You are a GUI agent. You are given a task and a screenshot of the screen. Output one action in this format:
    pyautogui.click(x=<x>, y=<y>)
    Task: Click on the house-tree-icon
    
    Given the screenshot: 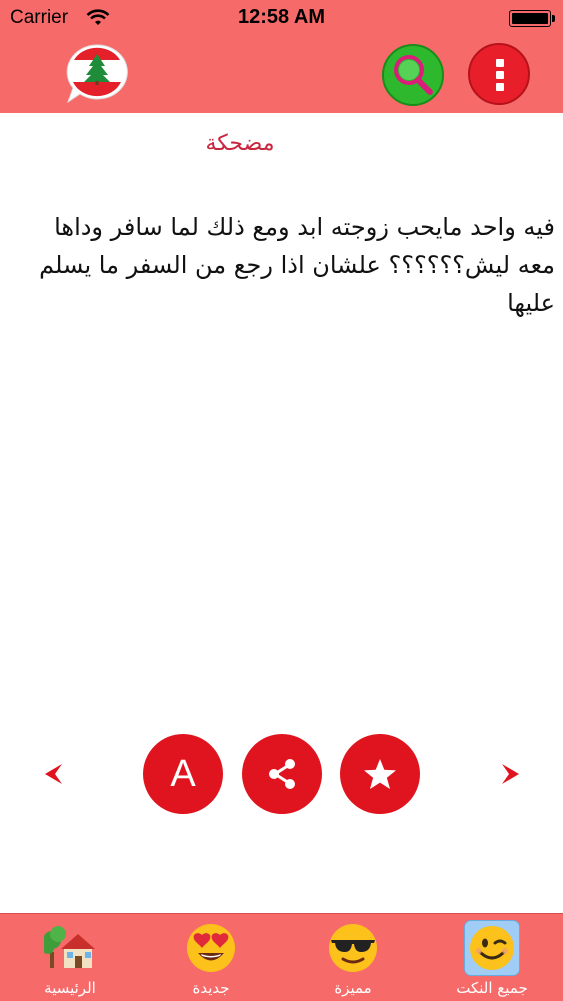 What is the action you would take?
    pyautogui.click(x=69, y=947)
    